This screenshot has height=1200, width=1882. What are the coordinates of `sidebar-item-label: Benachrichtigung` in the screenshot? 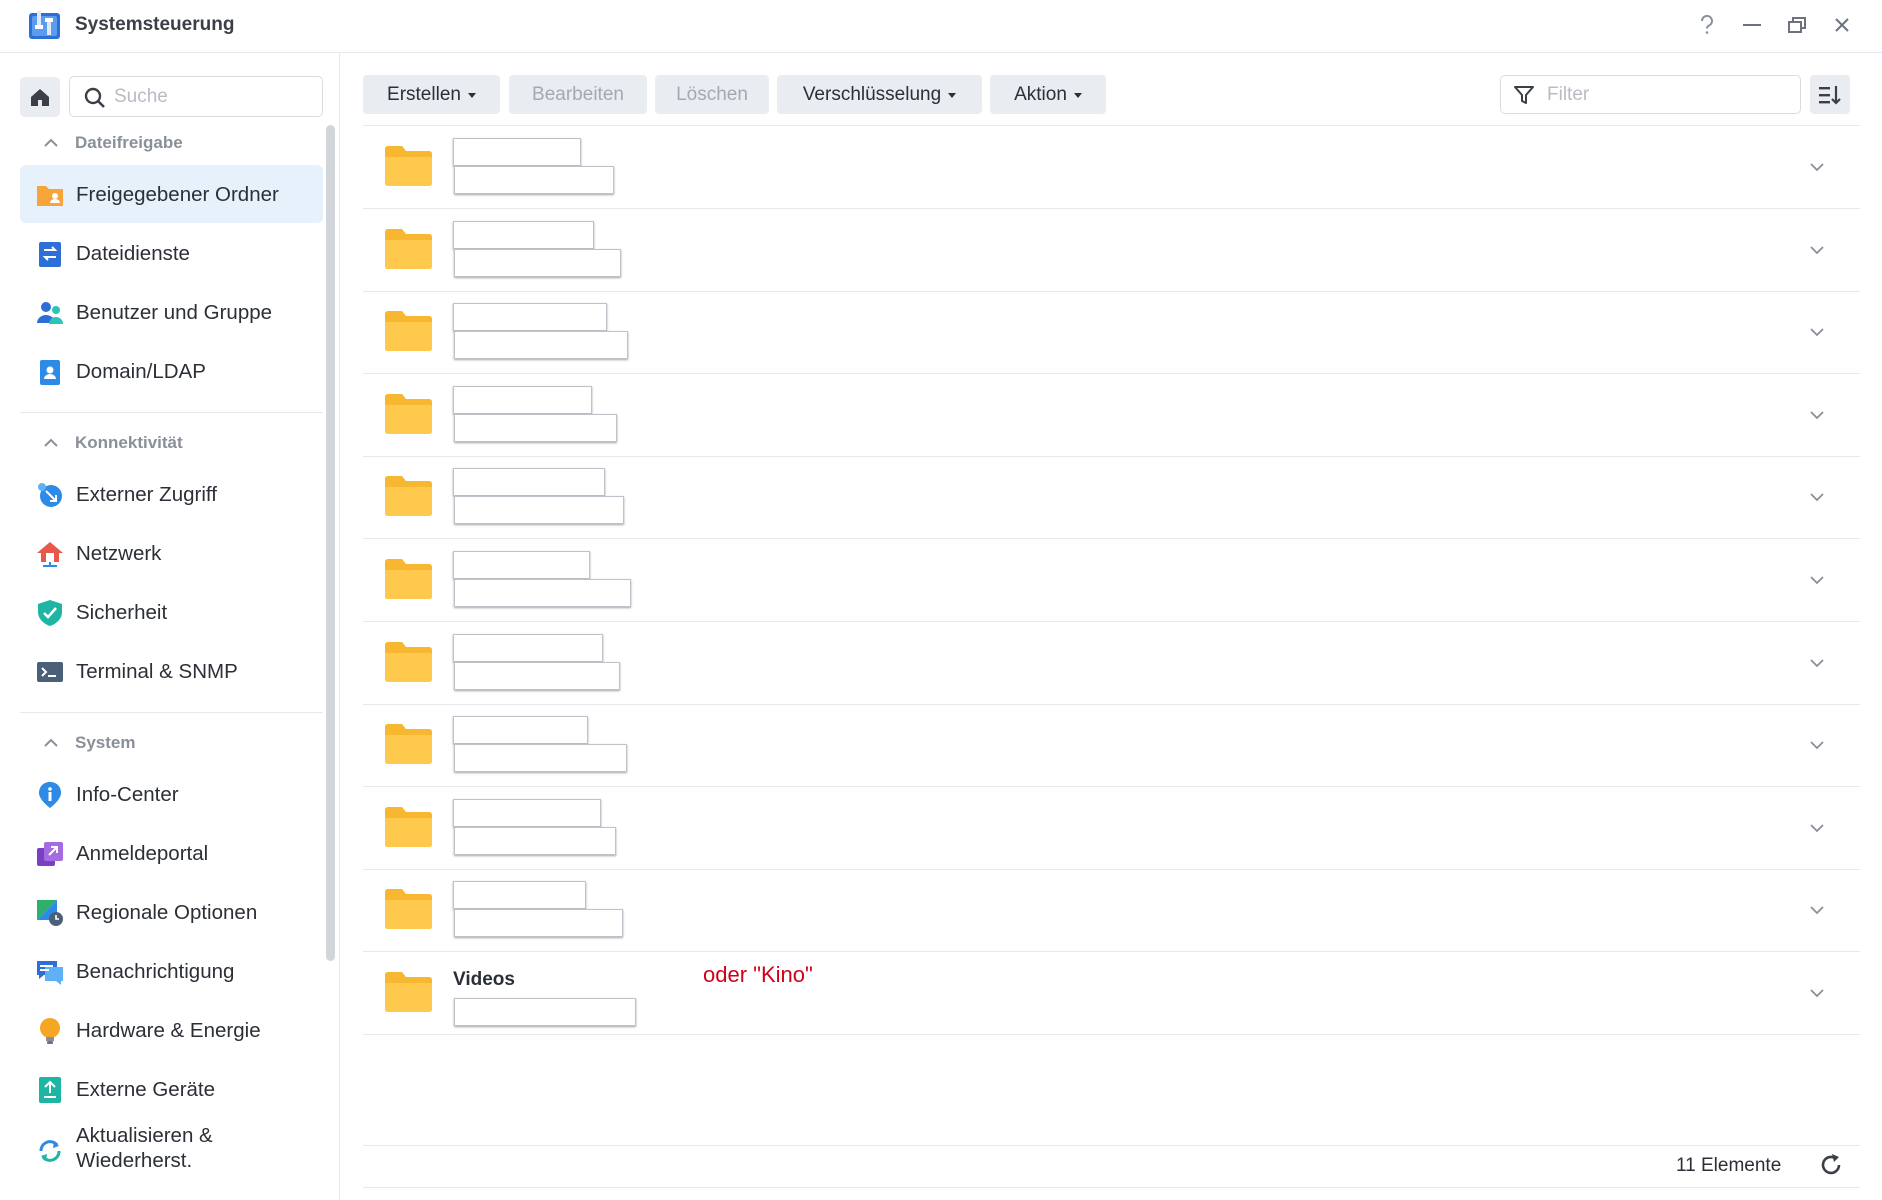 It's located at (155, 971).